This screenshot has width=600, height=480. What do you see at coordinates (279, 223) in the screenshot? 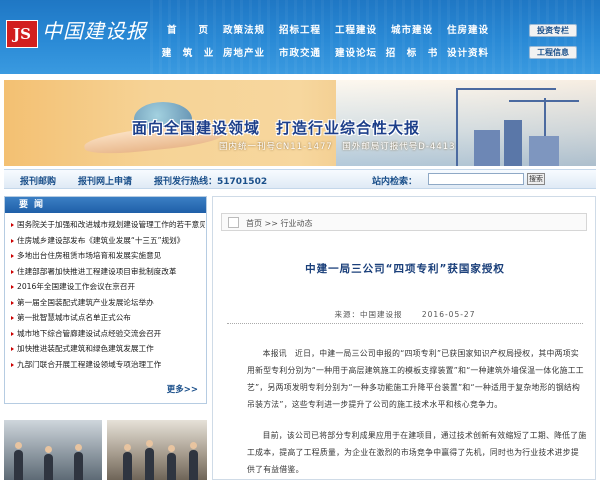
I see `breadcrumb-text: 首页 >> 行业动态` at bounding box center [279, 223].